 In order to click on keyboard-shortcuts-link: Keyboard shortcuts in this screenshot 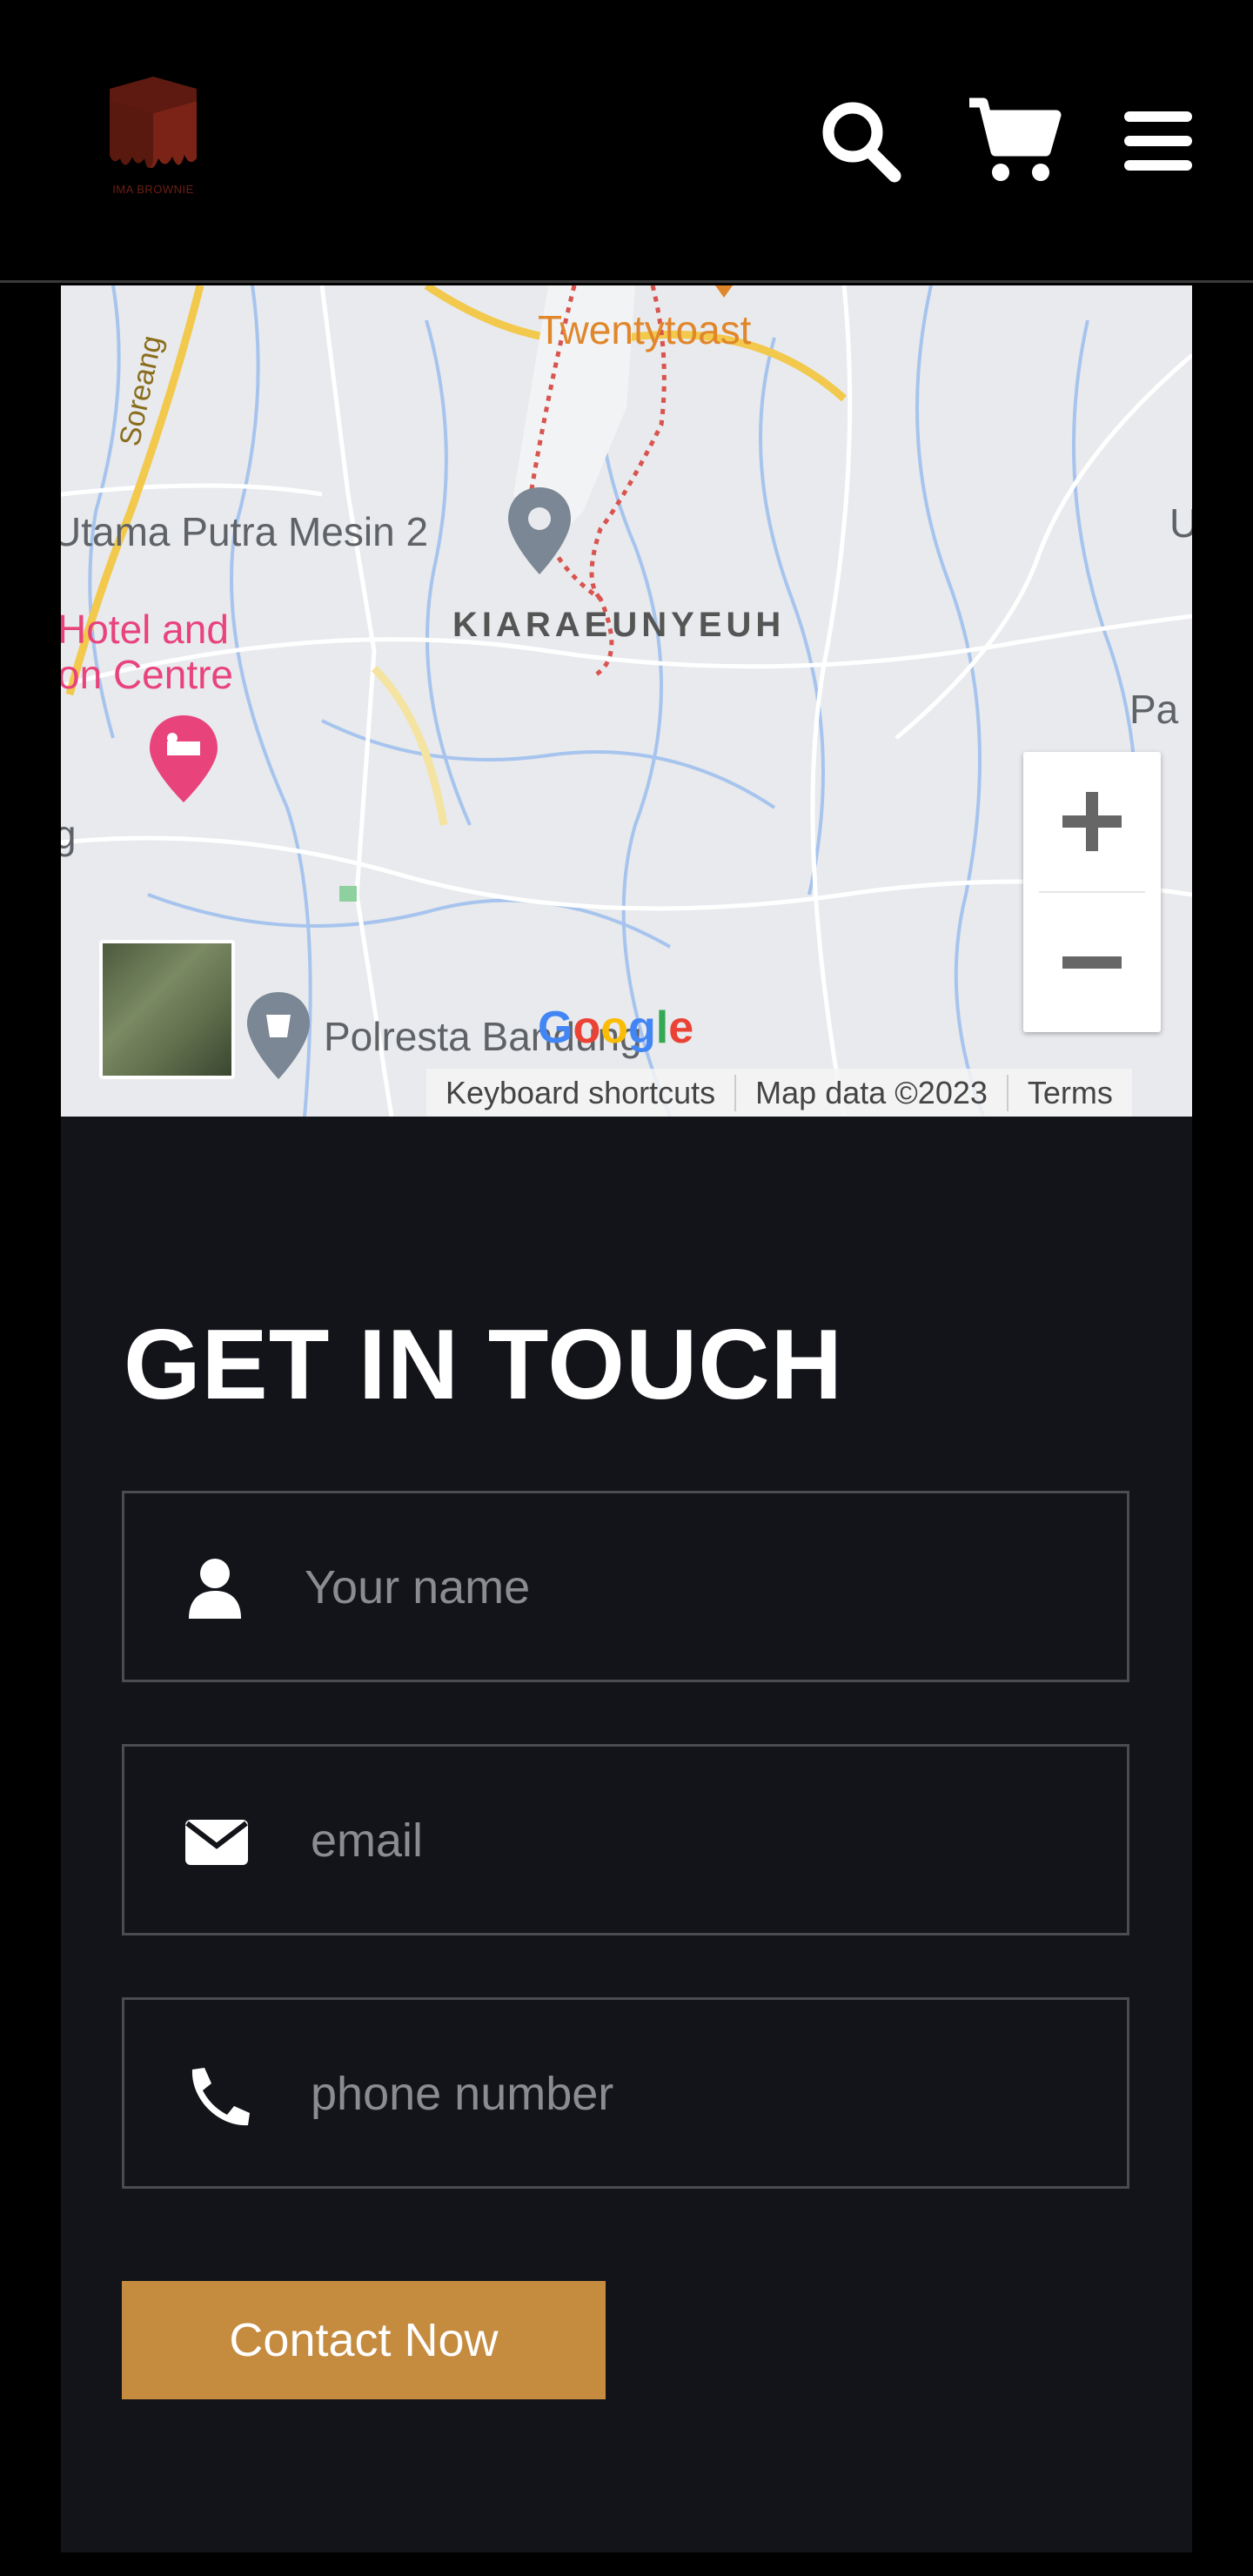, I will do `click(582, 1092)`.